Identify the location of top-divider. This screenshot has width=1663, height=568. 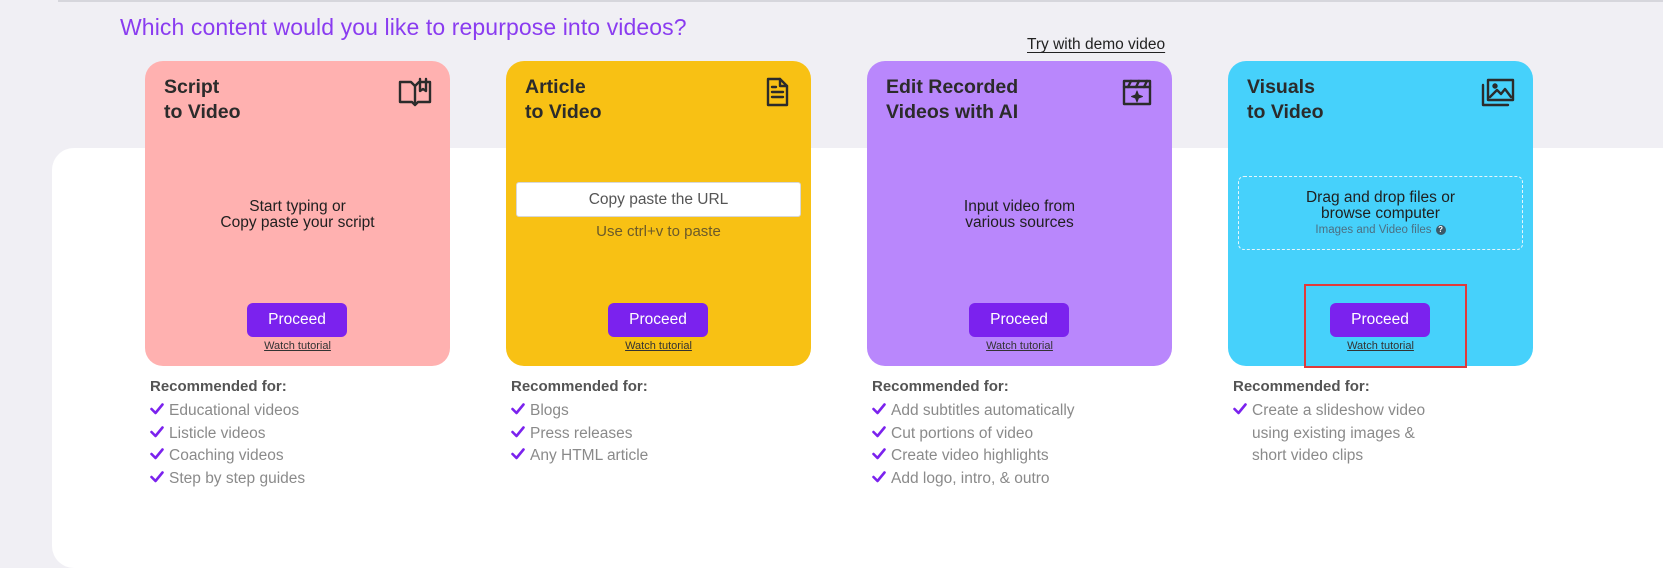
(860, 1).